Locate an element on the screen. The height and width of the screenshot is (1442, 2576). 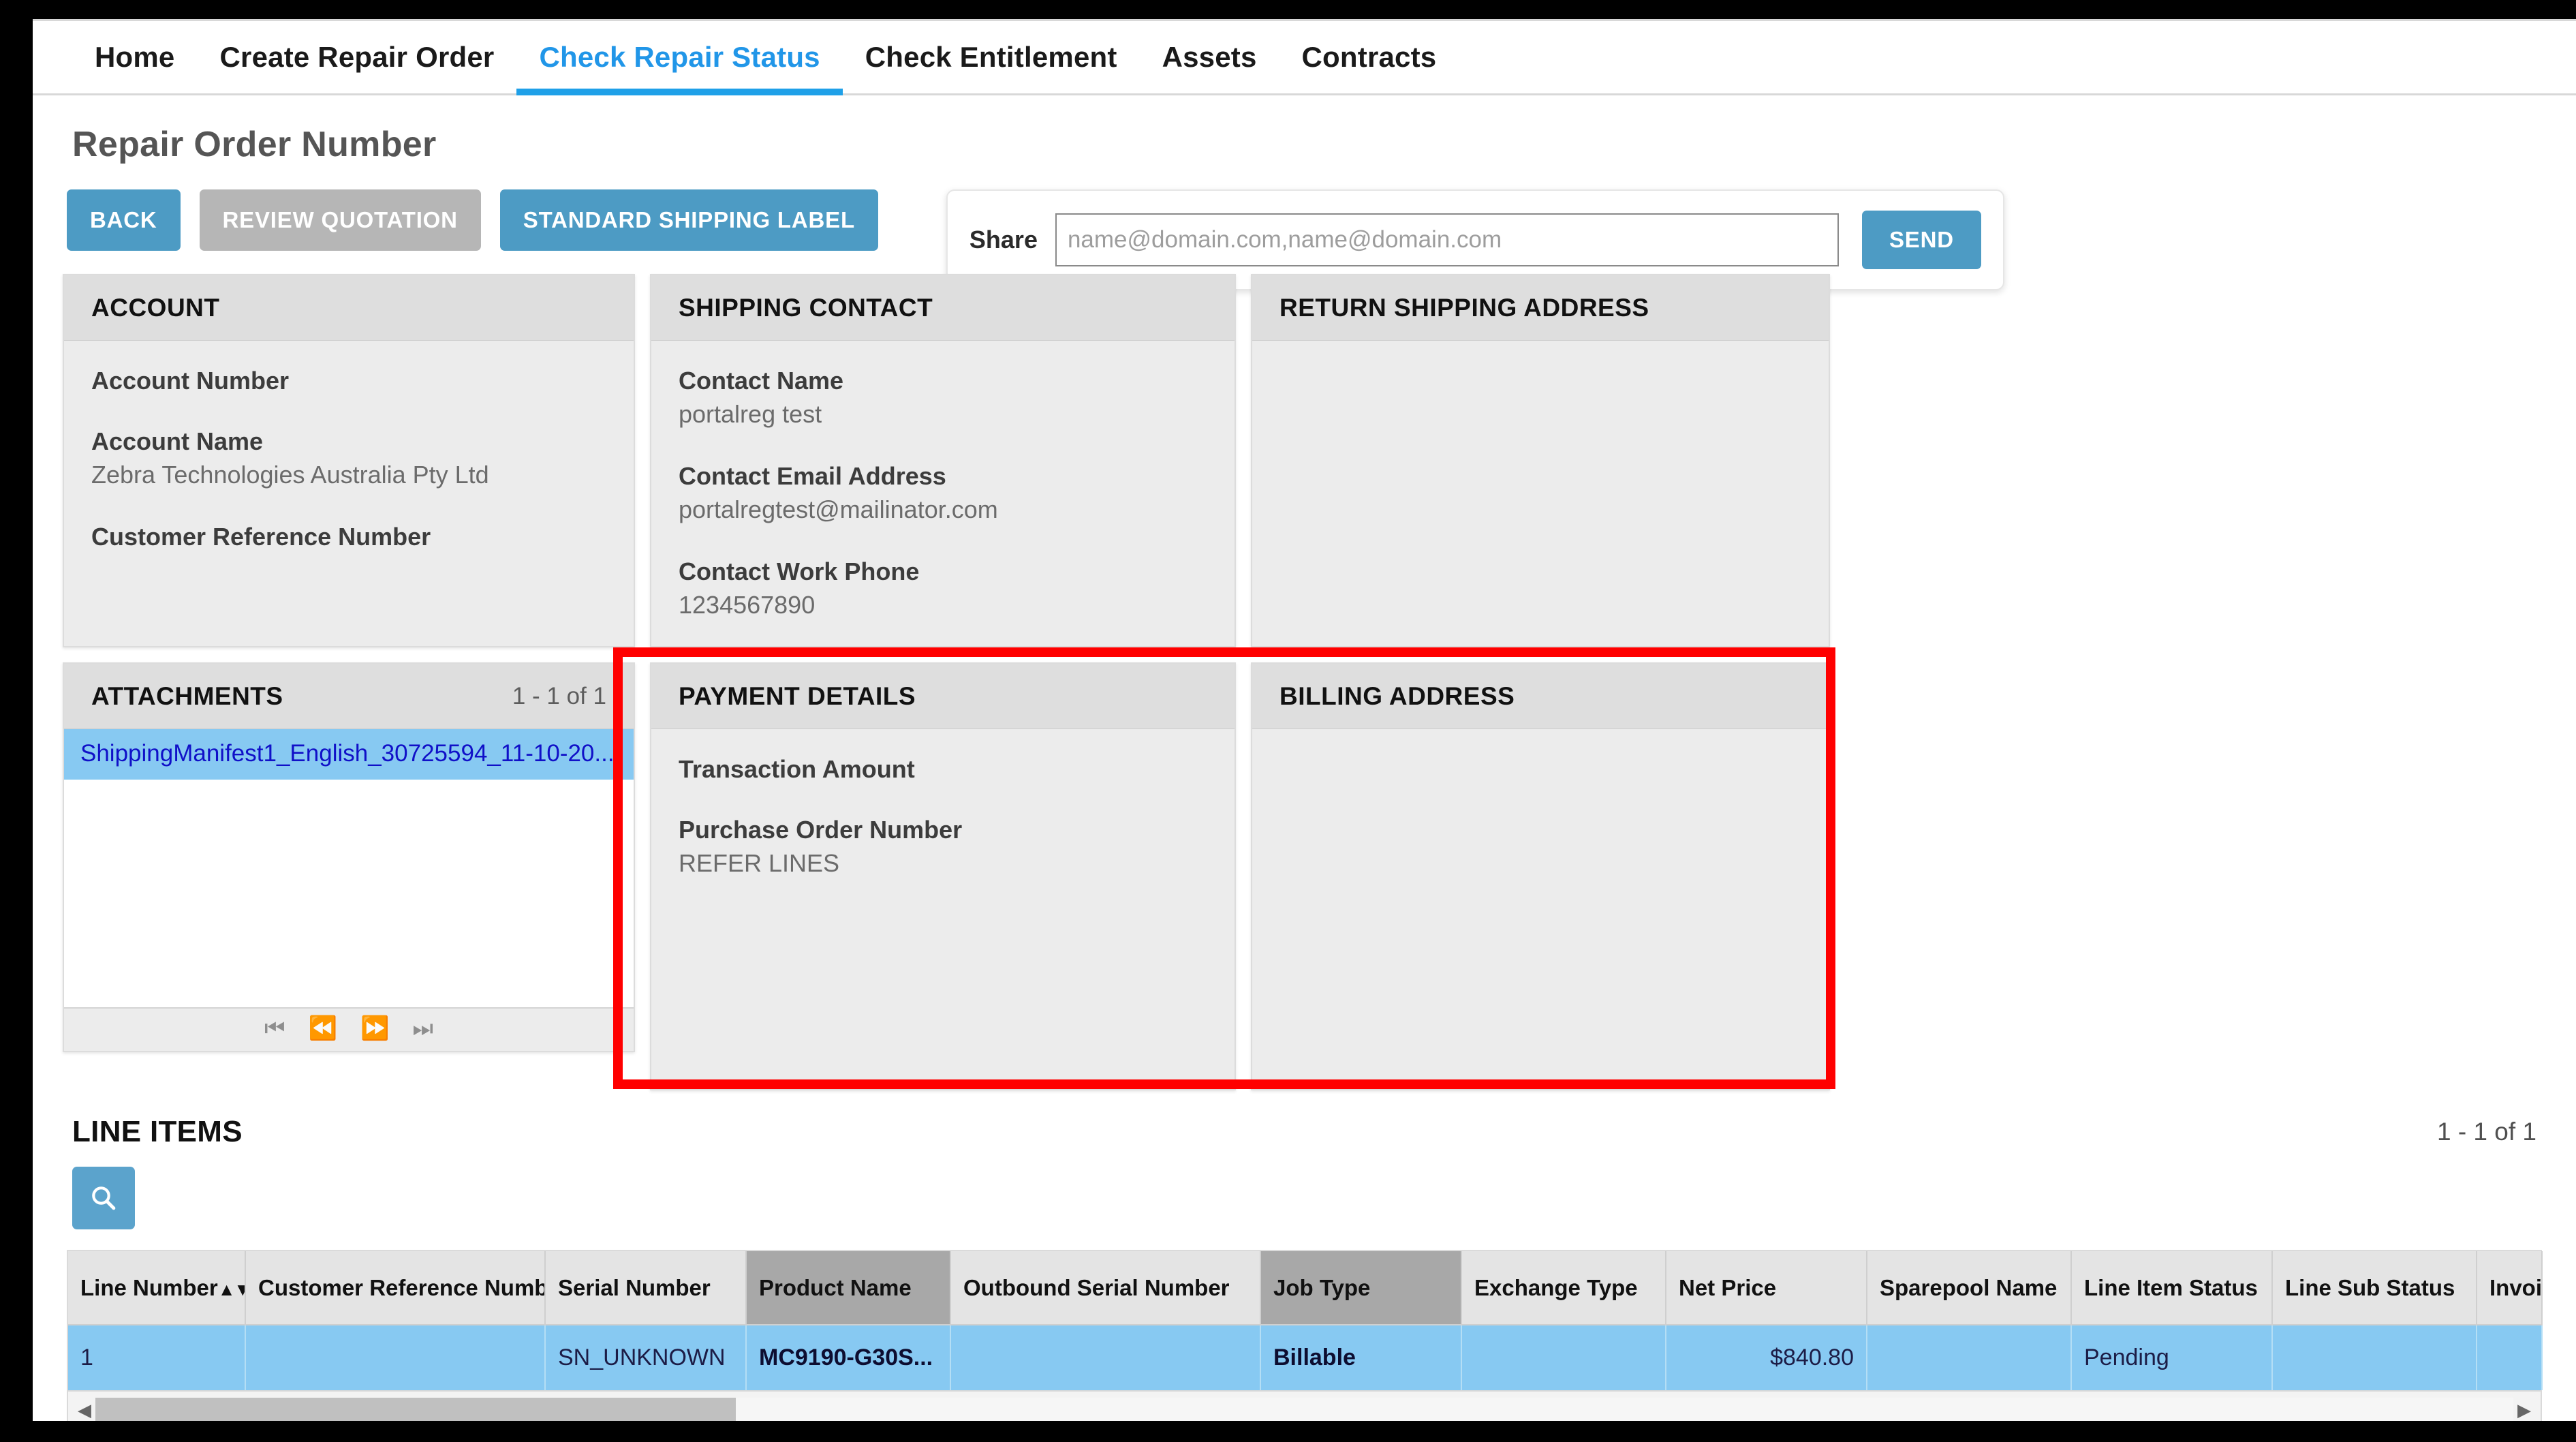
column-header-customer-reference-number: Customer Reference Number is located at coordinates (395, 1288).